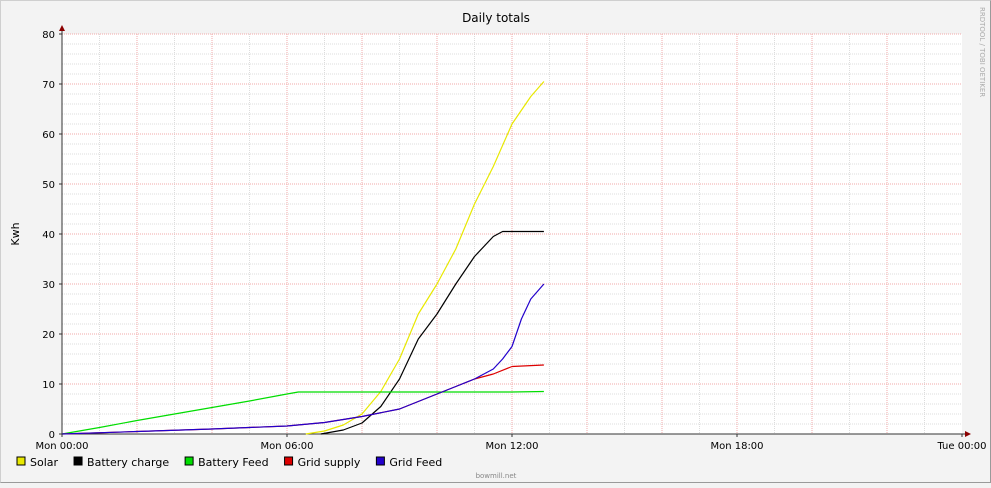 Image resolution: width=991 pixels, height=488 pixels. Describe the element at coordinates (48, 185) in the screenshot. I see `y-tick-label: 50` at that location.